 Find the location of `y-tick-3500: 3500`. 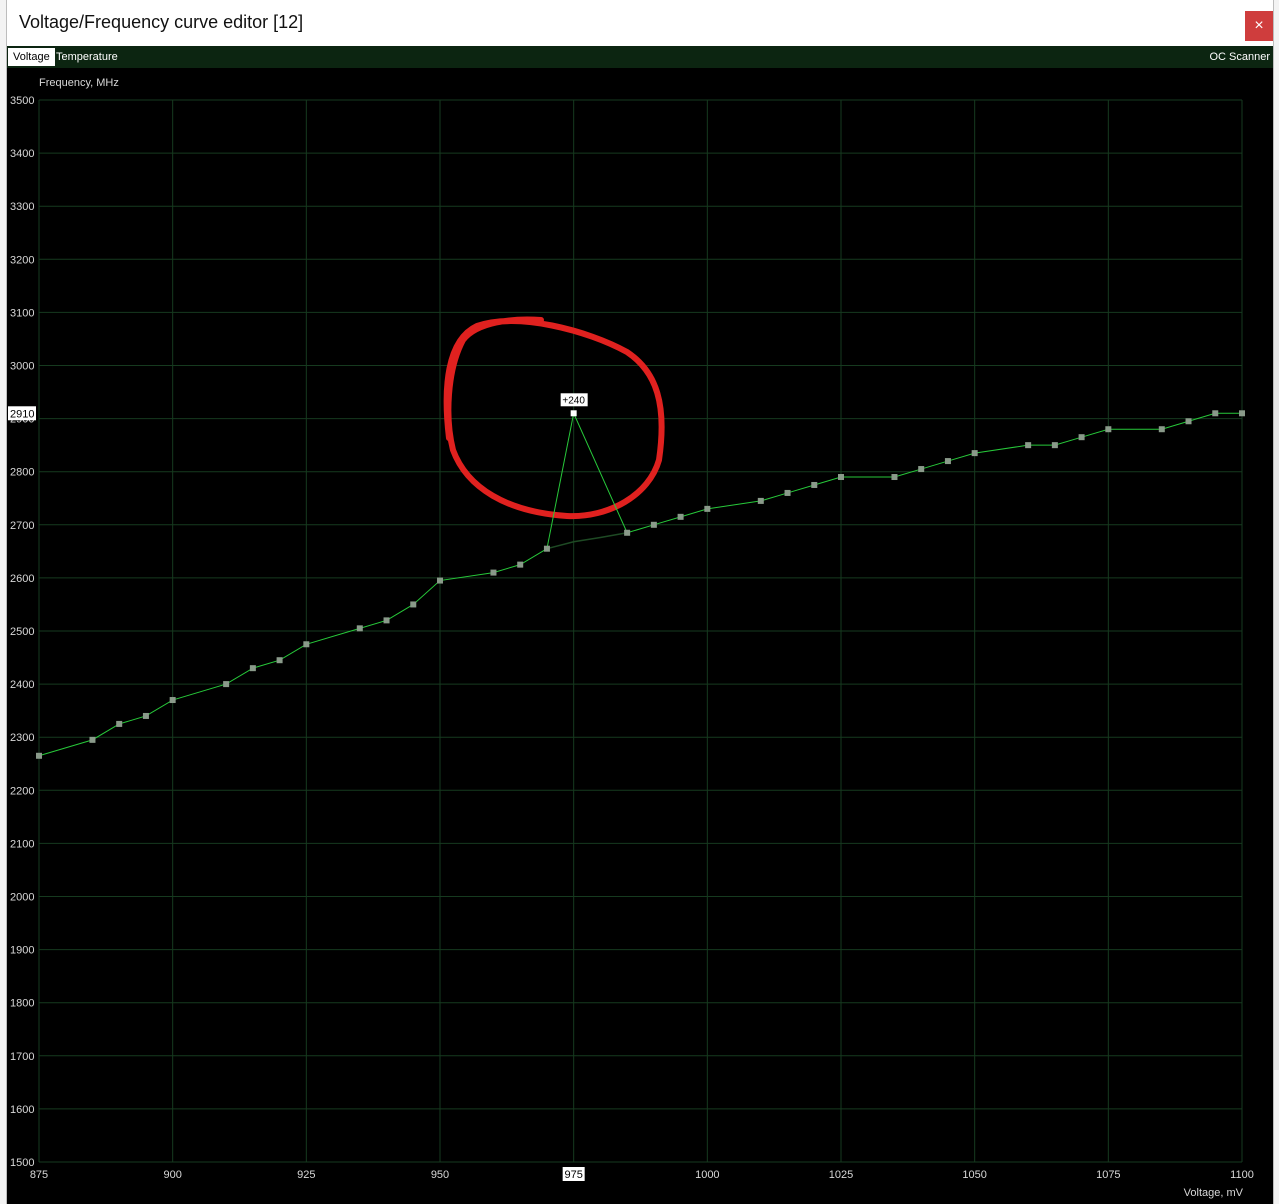

y-tick-3500: 3500 is located at coordinates (22, 101).